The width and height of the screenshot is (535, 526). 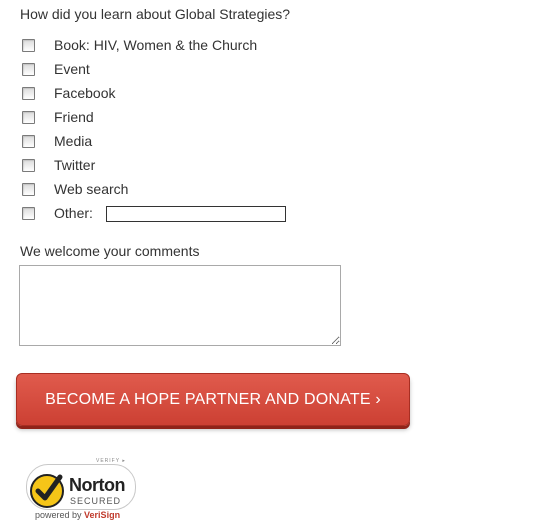 I want to click on powered-by-text: powered by, so click(x=58, y=515).